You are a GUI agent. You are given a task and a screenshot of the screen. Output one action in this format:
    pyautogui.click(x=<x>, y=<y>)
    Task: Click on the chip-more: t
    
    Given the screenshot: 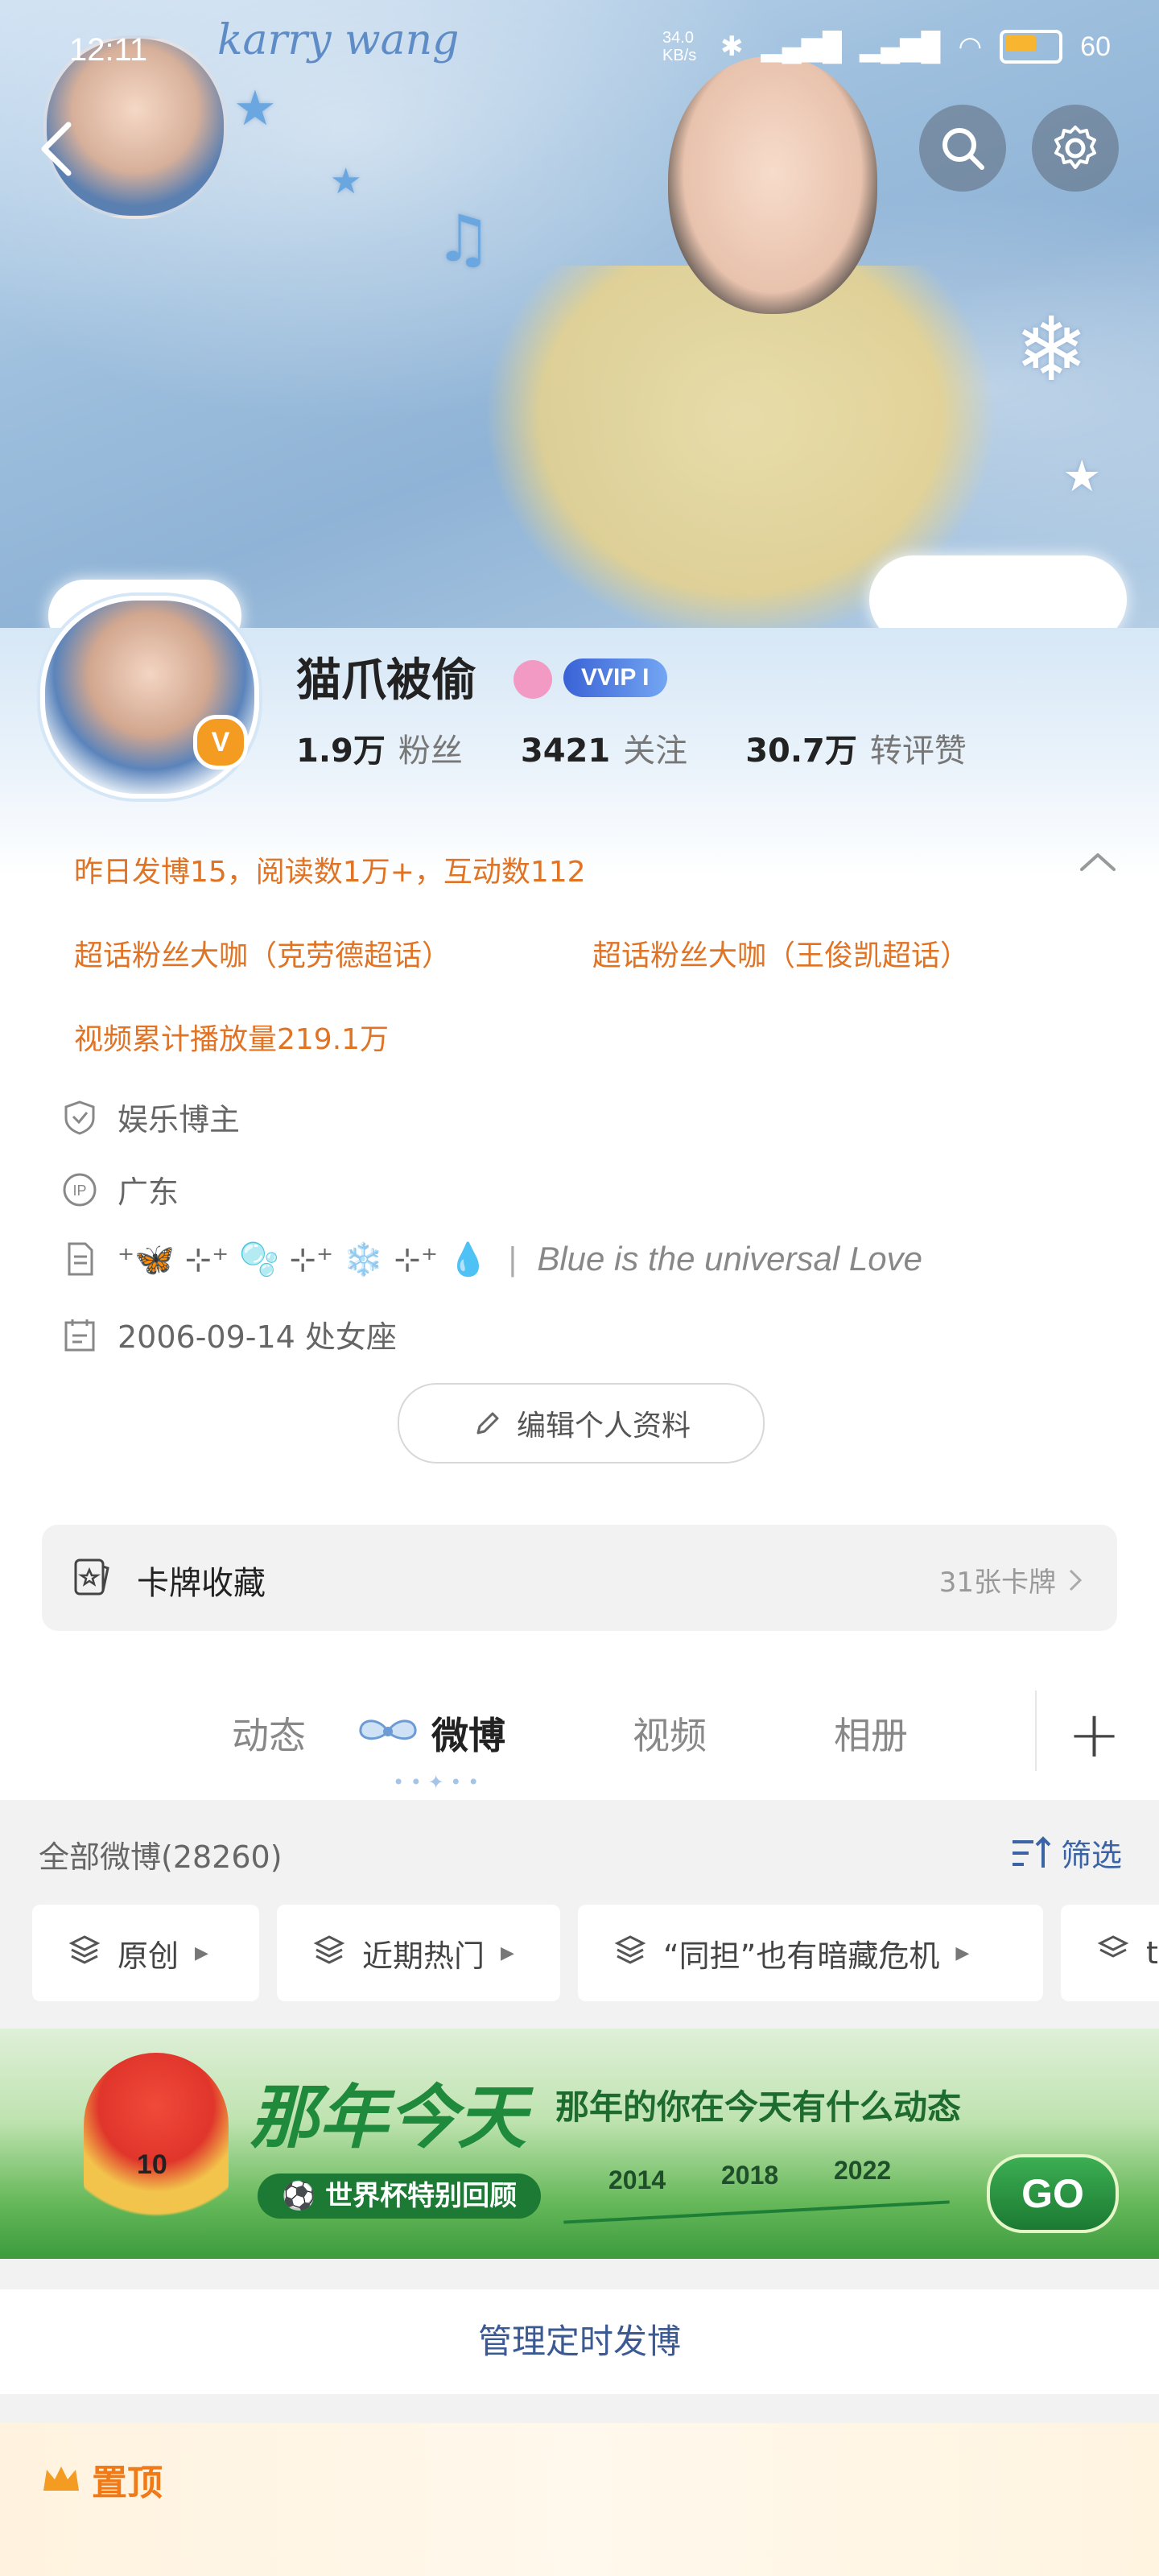 What is the action you would take?
    pyautogui.click(x=1110, y=1953)
    